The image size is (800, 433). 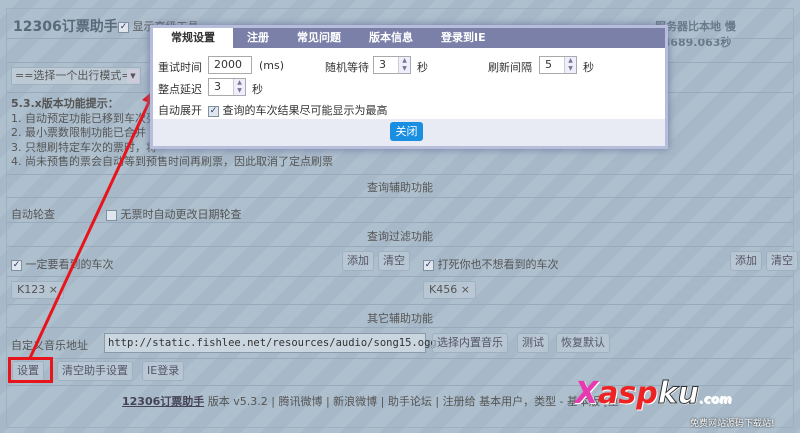 What do you see at coordinates (392, 65) in the screenshot?
I see `random-wait-stepper: 3 ▲ ▼` at bounding box center [392, 65].